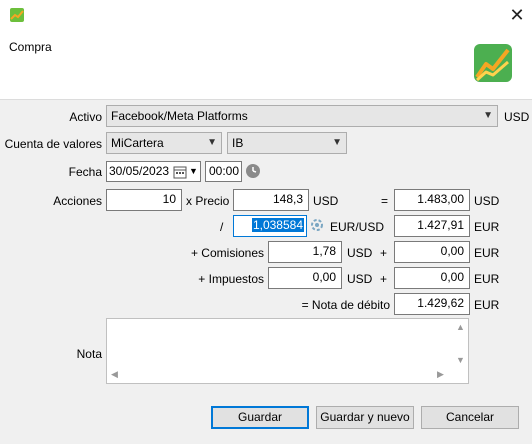 The height and width of the screenshot is (444, 532). I want to click on precio-currency: USD, so click(326, 201).